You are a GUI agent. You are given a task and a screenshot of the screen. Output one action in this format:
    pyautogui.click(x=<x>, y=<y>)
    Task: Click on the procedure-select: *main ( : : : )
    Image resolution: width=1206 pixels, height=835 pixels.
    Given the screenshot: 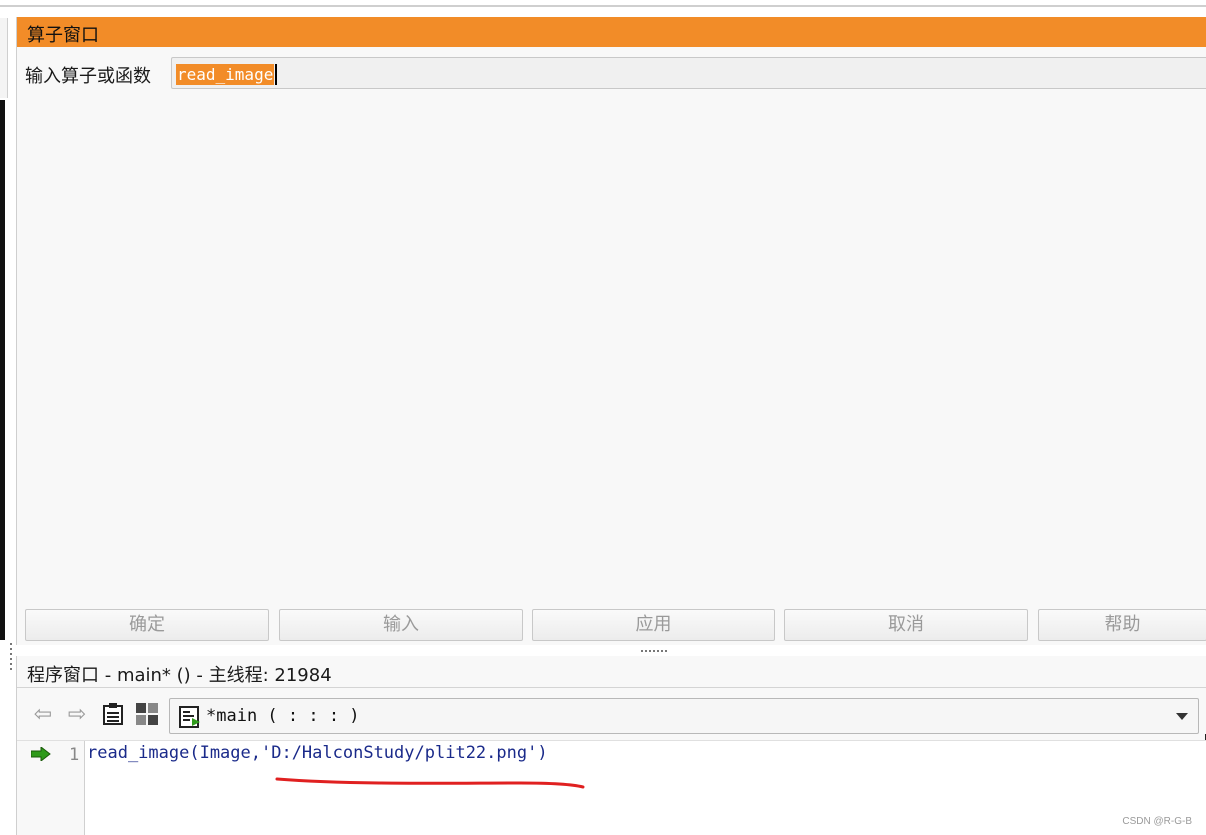 What is the action you would take?
    pyautogui.click(x=684, y=716)
    